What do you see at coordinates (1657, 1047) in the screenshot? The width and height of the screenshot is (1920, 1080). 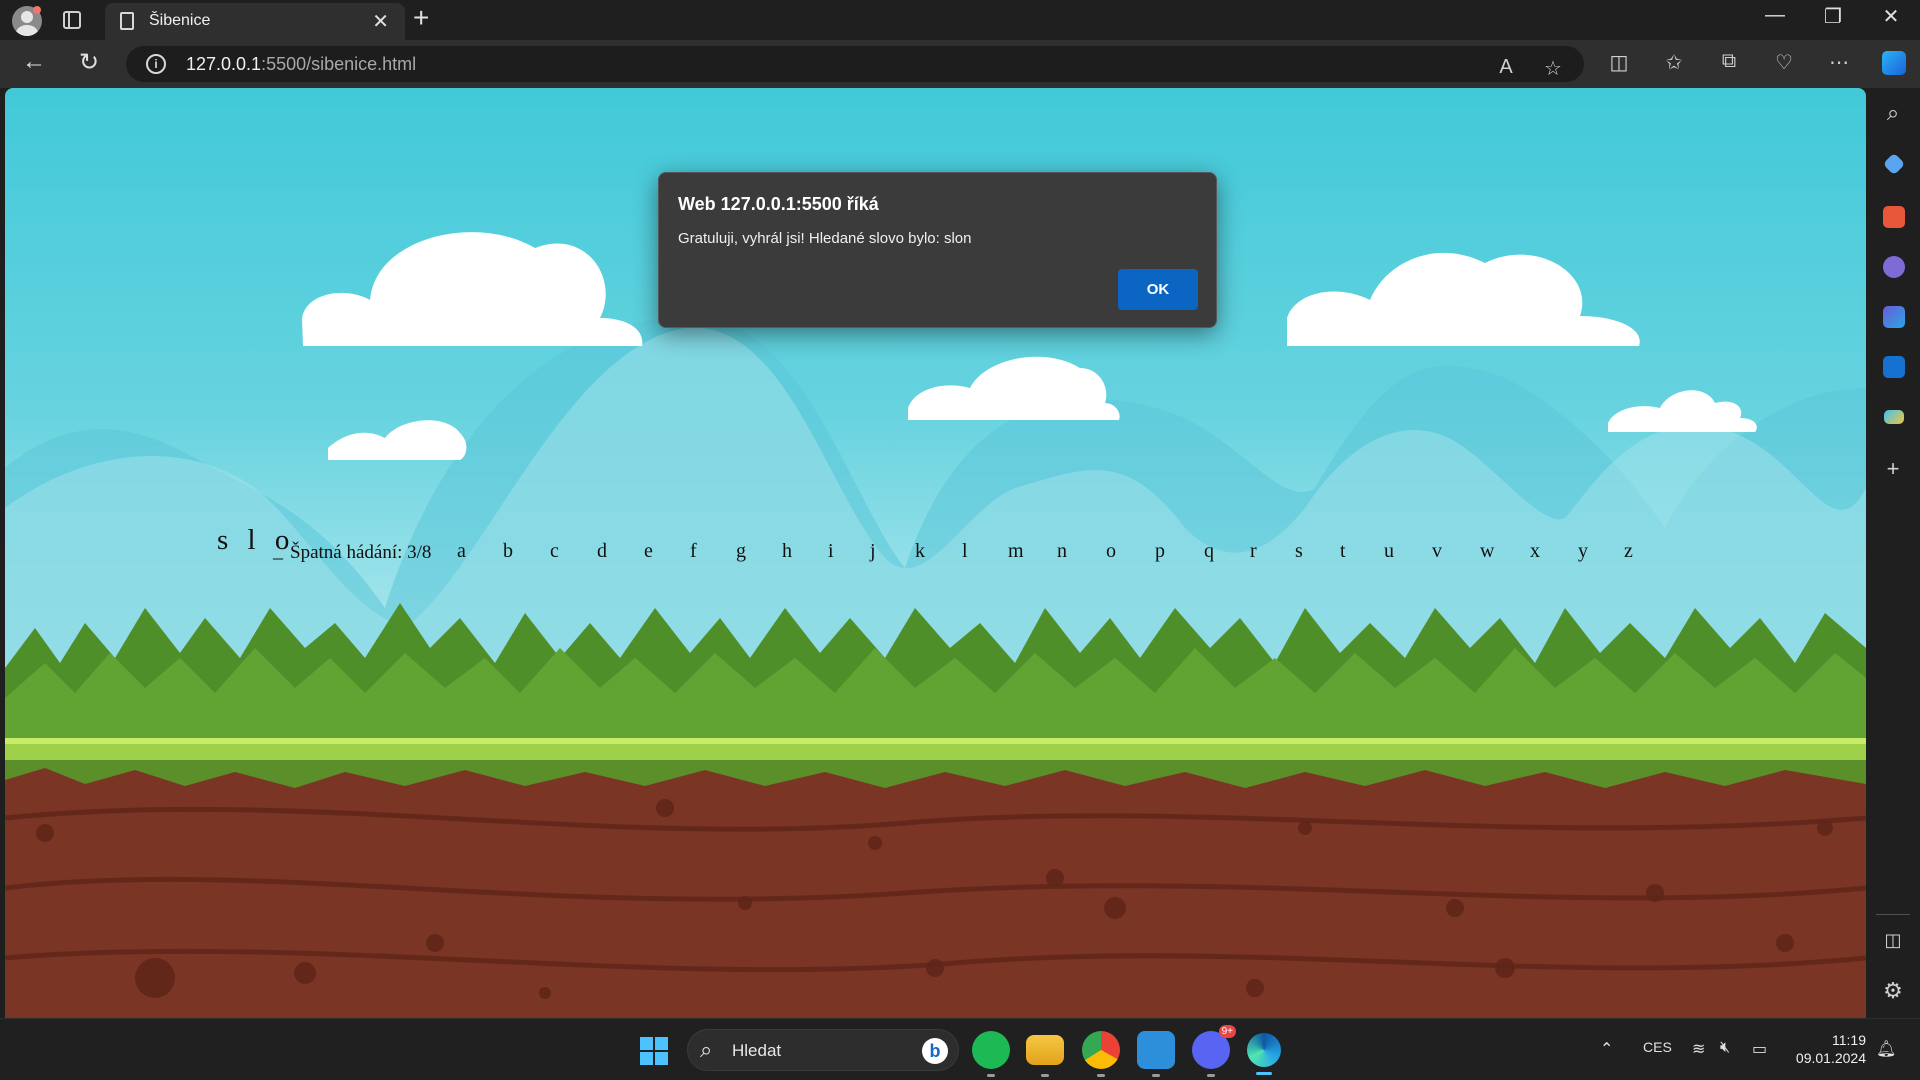 I see `language-indicator: CES` at bounding box center [1657, 1047].